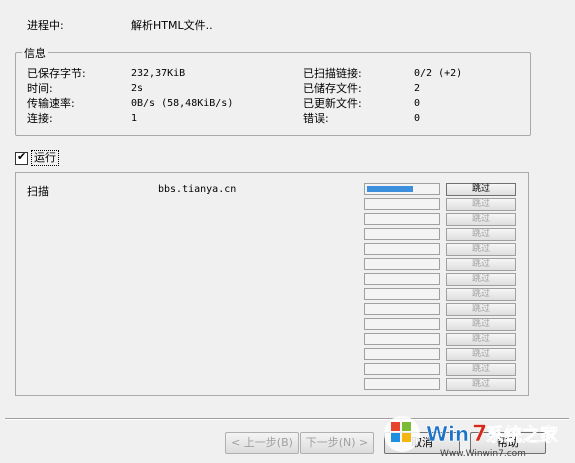  Describe the element at coordinates (438, 73) in the screenshot. I see `scanned-links-value: 0/2 (+2)` at that location.